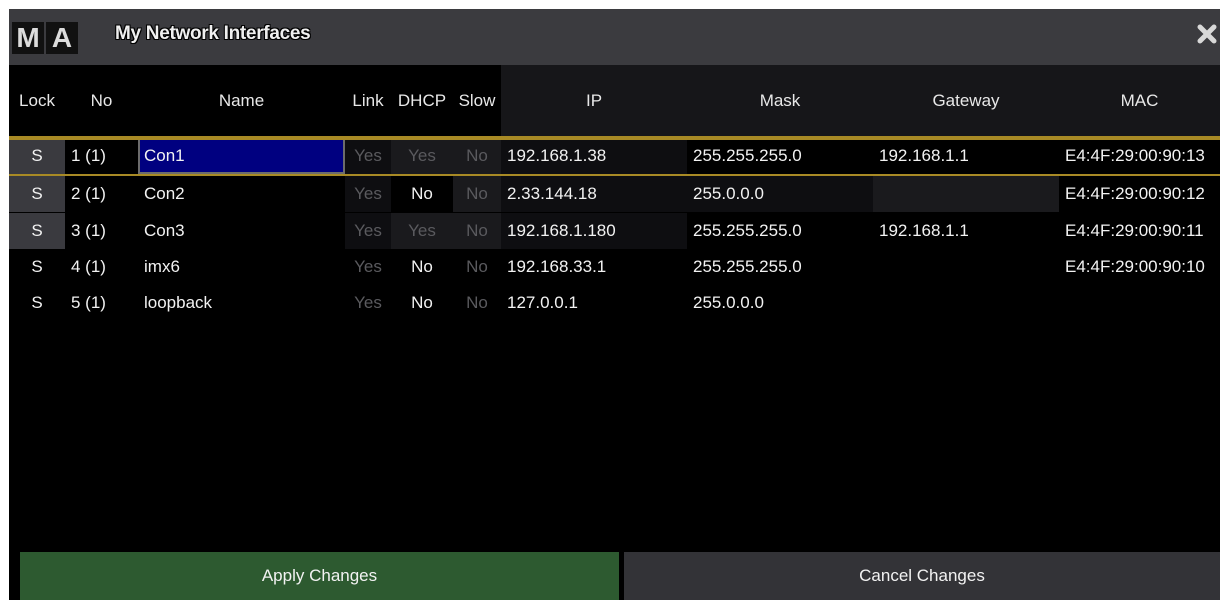 Image resolution: width=1220 pixels, height=600 pixels. I want to click on close-x-icon, so click(1207, 34).